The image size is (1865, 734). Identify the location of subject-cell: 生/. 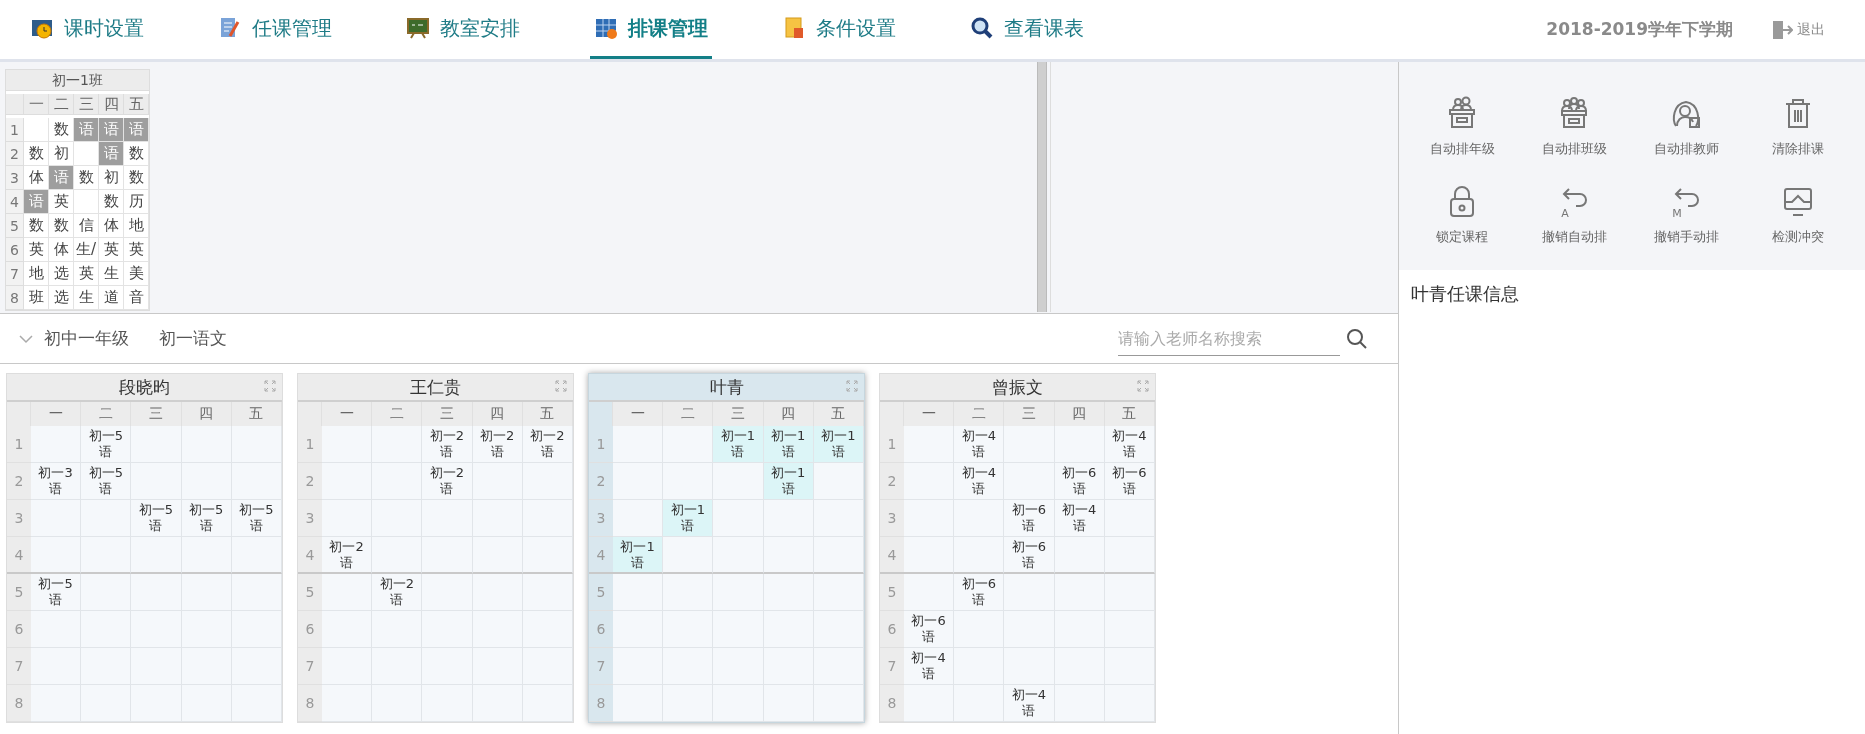
(86, 250).